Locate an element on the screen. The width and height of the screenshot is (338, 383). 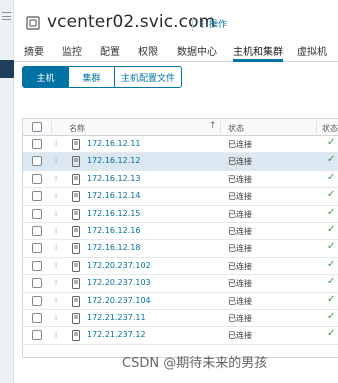
subtab-group: 主机 集群 主机配置文件 is located at coordinates (102, 77).